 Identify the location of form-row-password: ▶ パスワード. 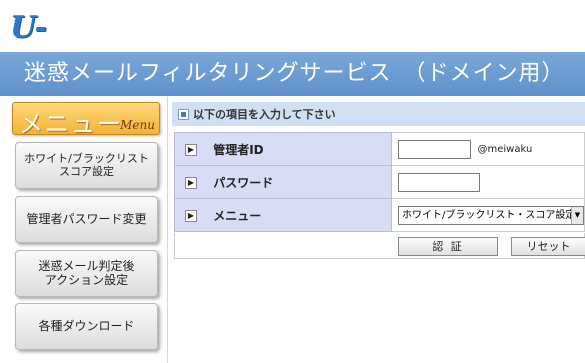
(379, 182).